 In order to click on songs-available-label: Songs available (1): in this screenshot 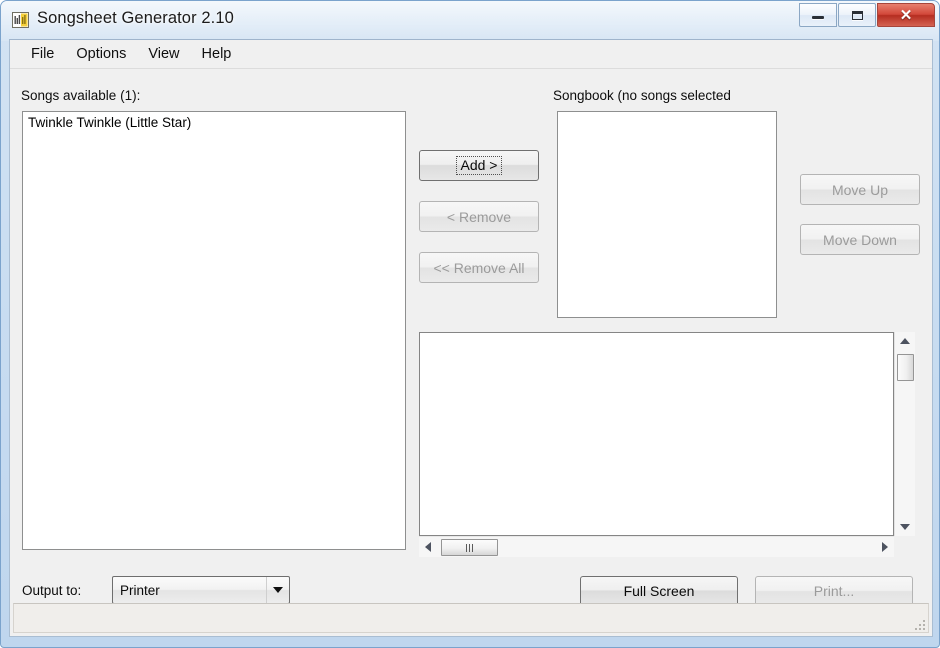, I will do `click(81, 95)`.